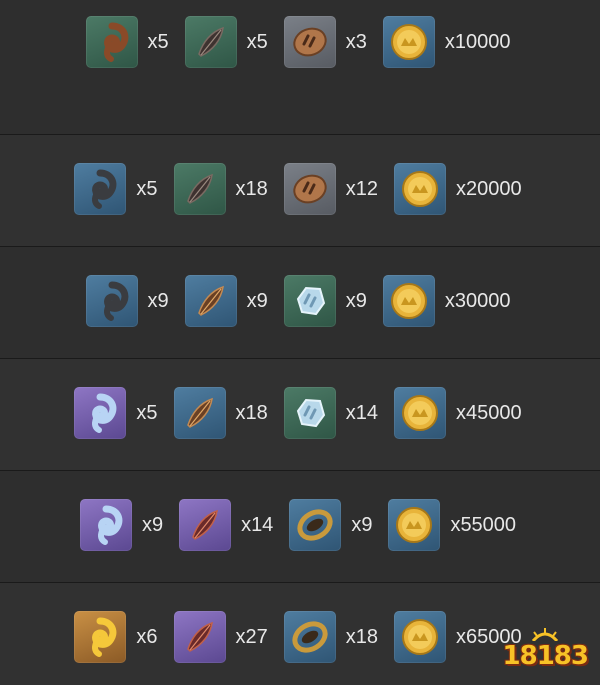  I want to click on material-item: x6, so click(117, 637).